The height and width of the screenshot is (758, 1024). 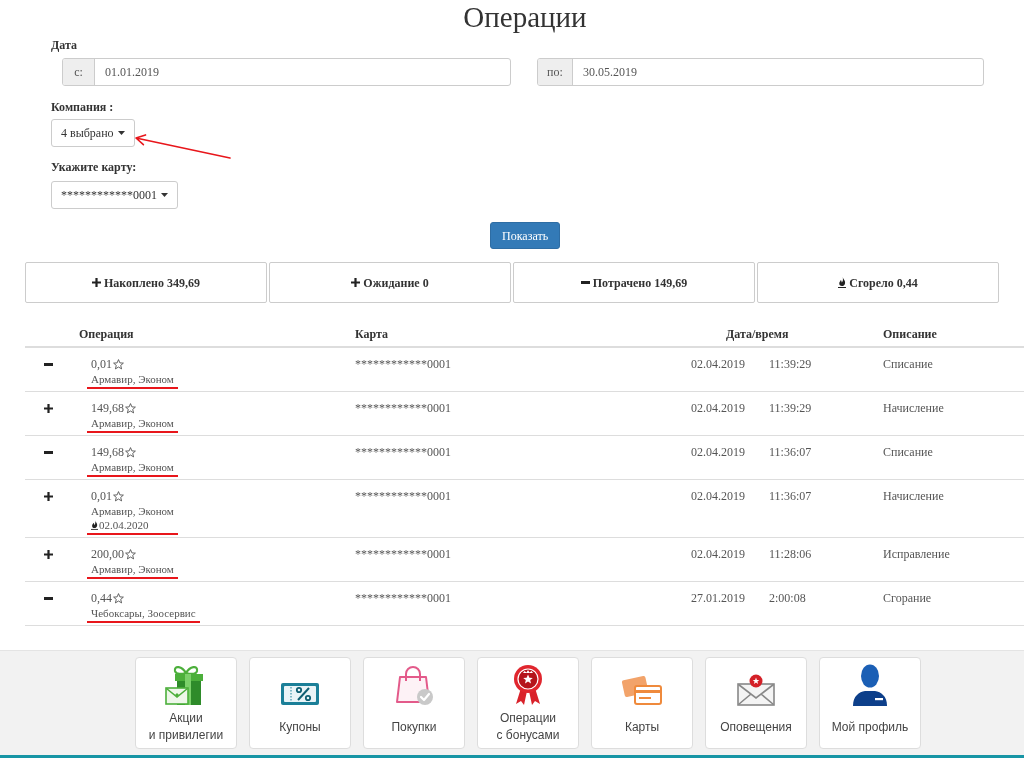 What do you see at coordinates (143, 613) in the screenshot?
I see `company-name: Чебоксары, Зоосервис` at bounding box center [143, 613].